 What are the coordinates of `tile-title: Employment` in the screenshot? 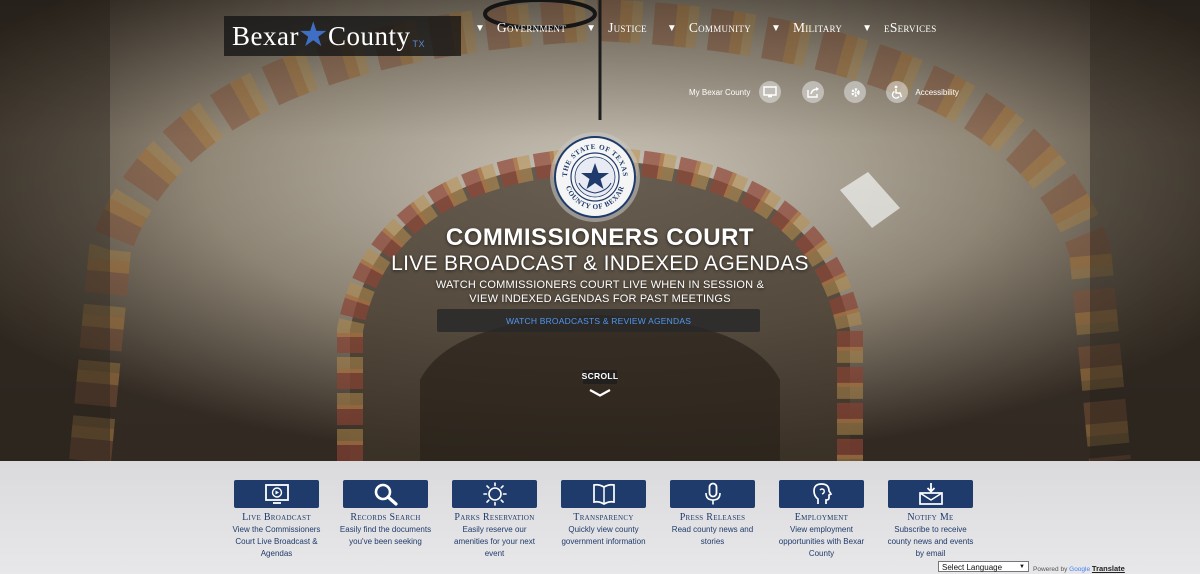 It's located at (821, 517).